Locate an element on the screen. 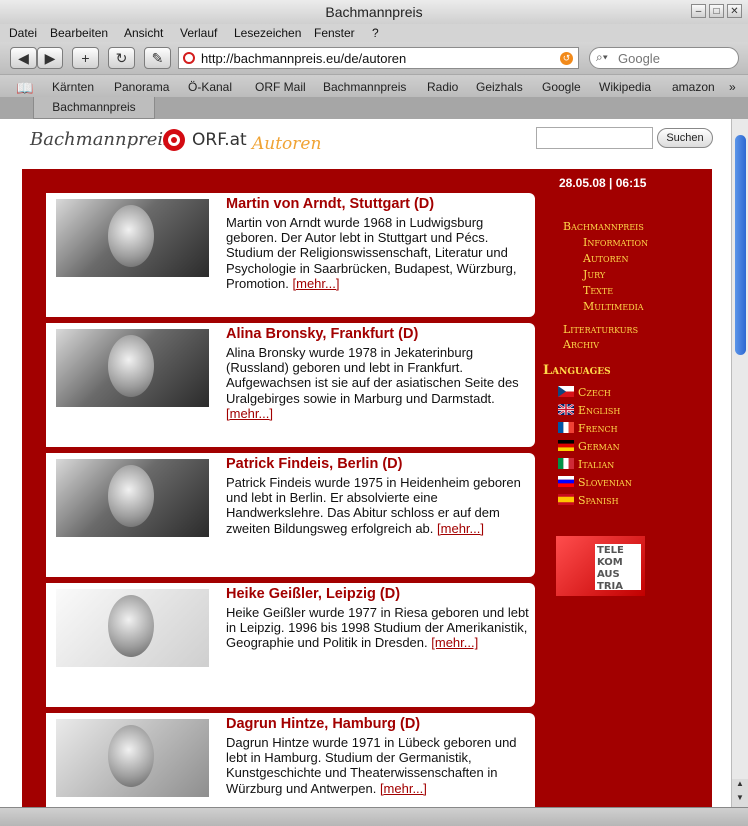 This screenshot has height=826, width=748. pencil-icon: ✎ is located at coordinates (157, 58).